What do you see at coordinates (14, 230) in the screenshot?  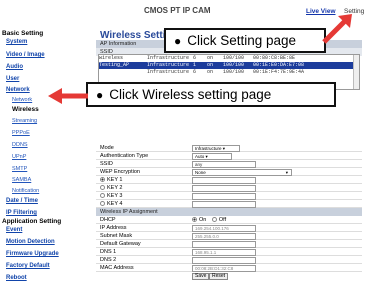 I see `sidebar-item-event: Event` at bounding box center [14, 230].